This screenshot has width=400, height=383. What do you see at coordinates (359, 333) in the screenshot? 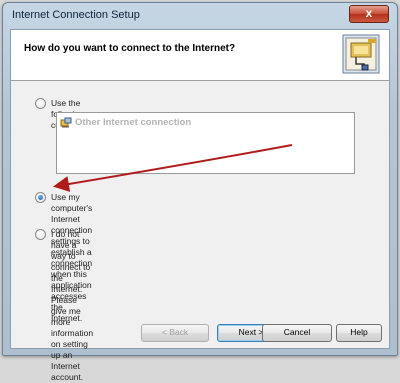
I see `help-button: Help` at bounding box center [359, 333].